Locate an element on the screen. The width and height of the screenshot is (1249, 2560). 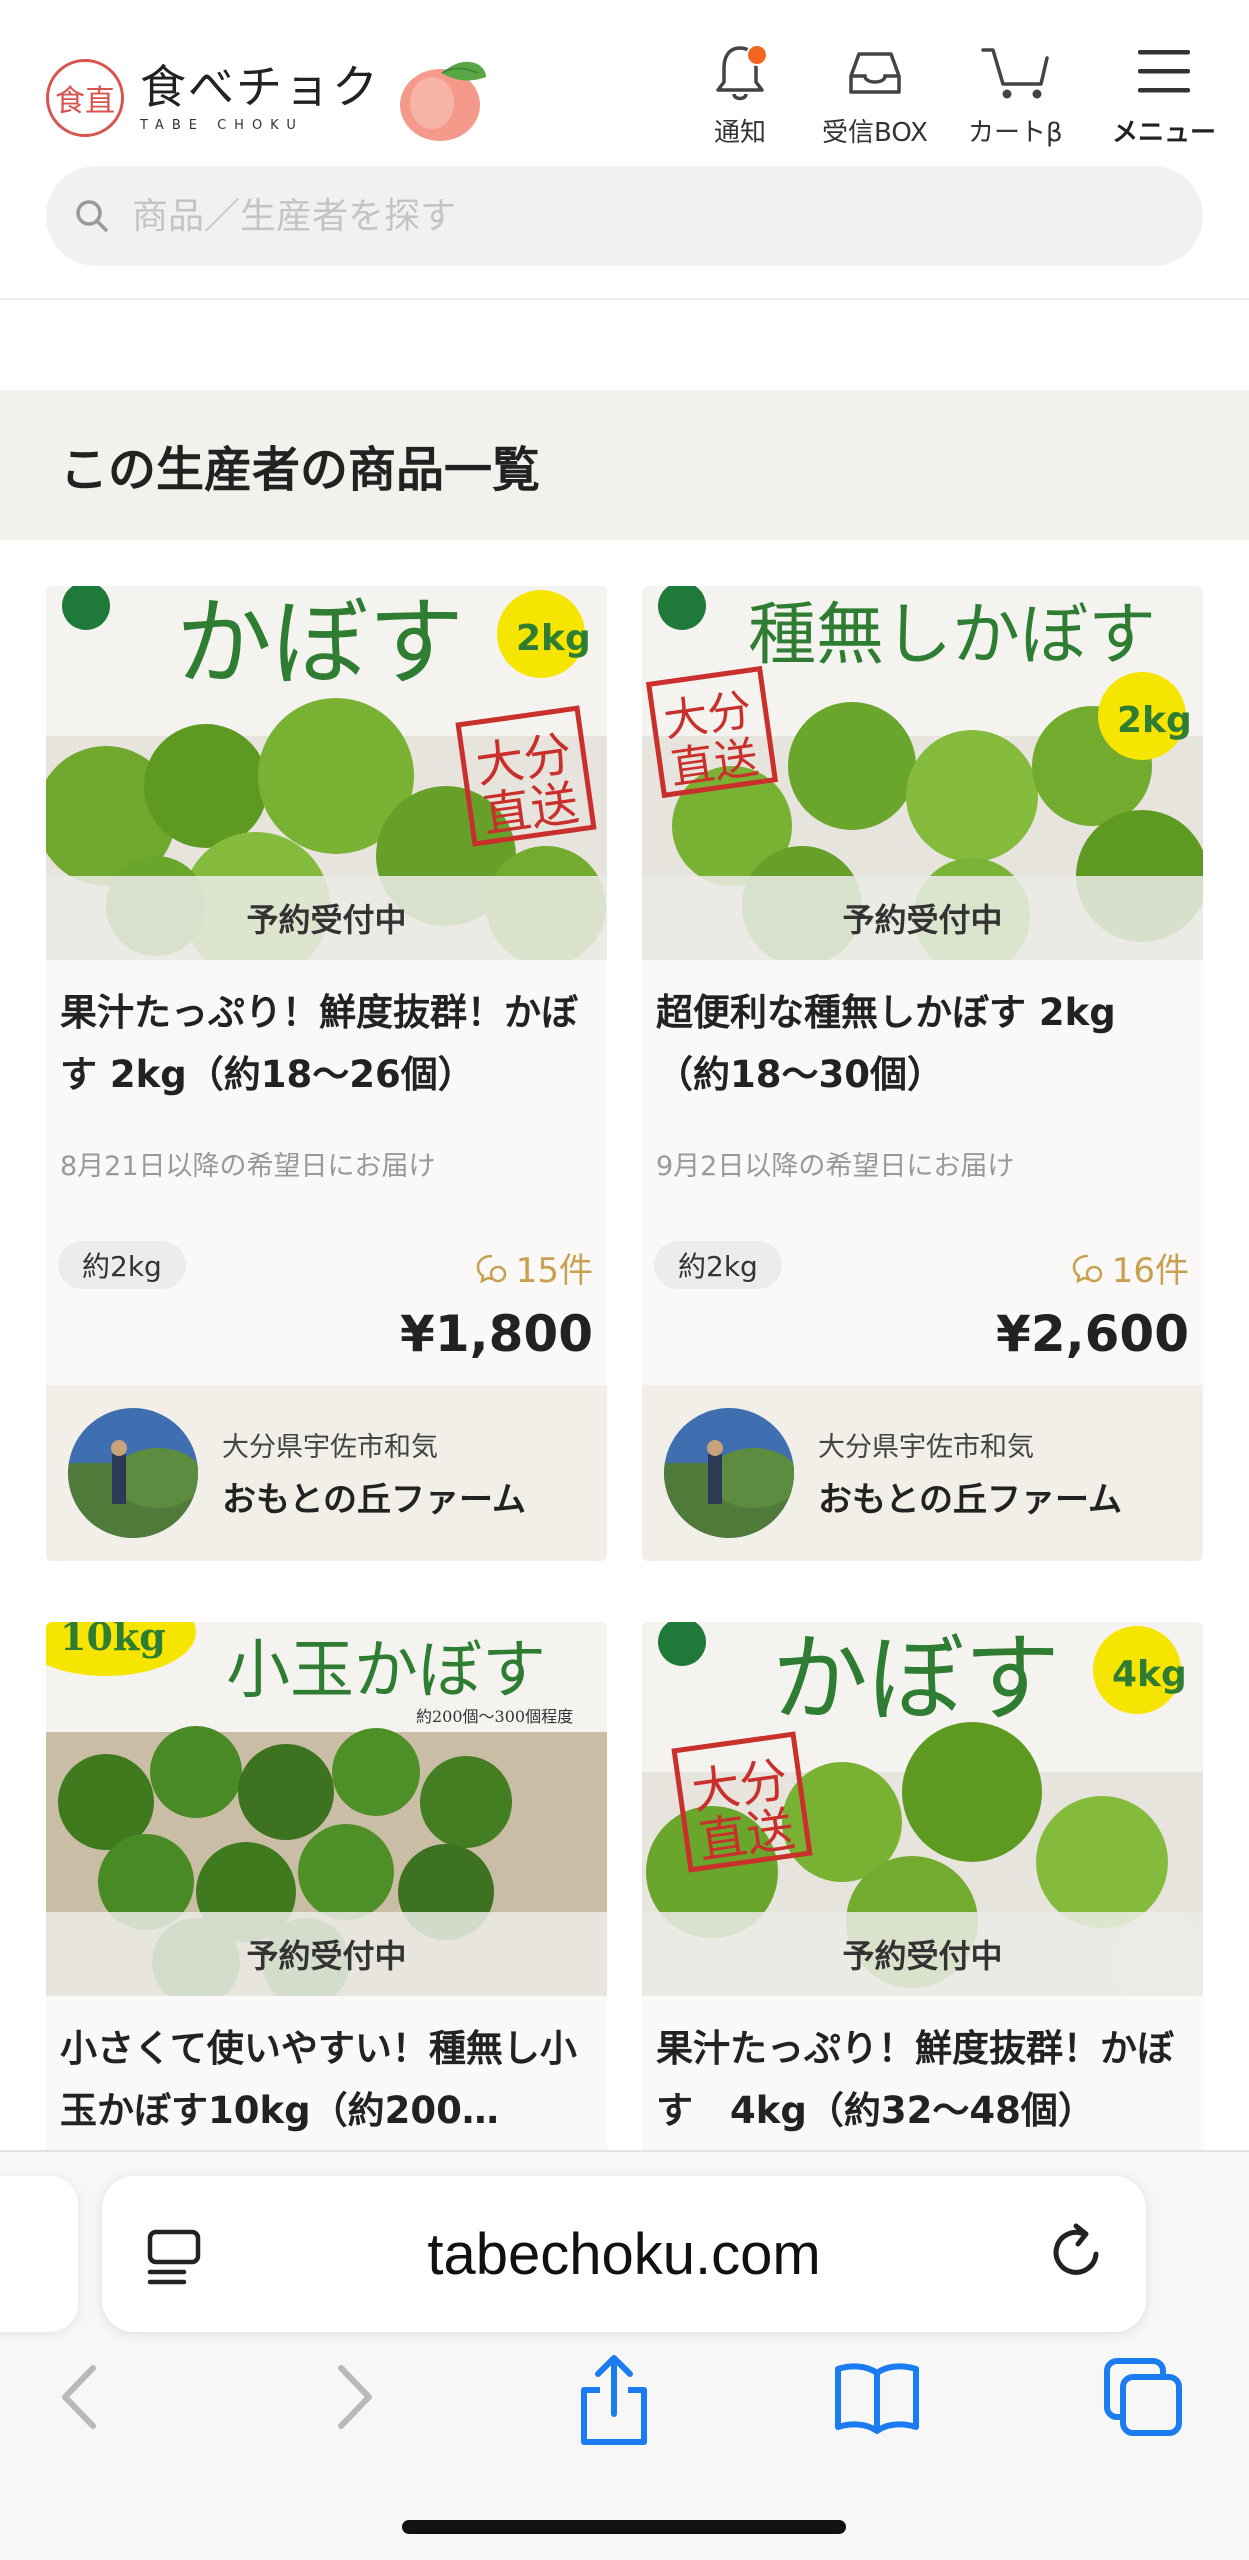
forward-button is located at coordinates (354, 2397).